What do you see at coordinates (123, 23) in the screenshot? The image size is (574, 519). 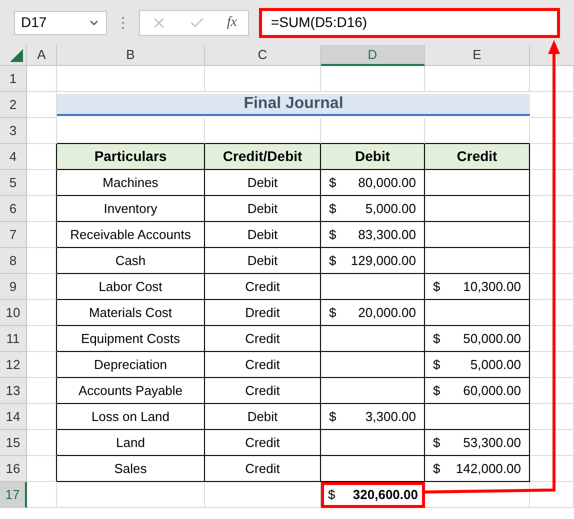 I see `more-options-icon` at bounding box center [123, 23].